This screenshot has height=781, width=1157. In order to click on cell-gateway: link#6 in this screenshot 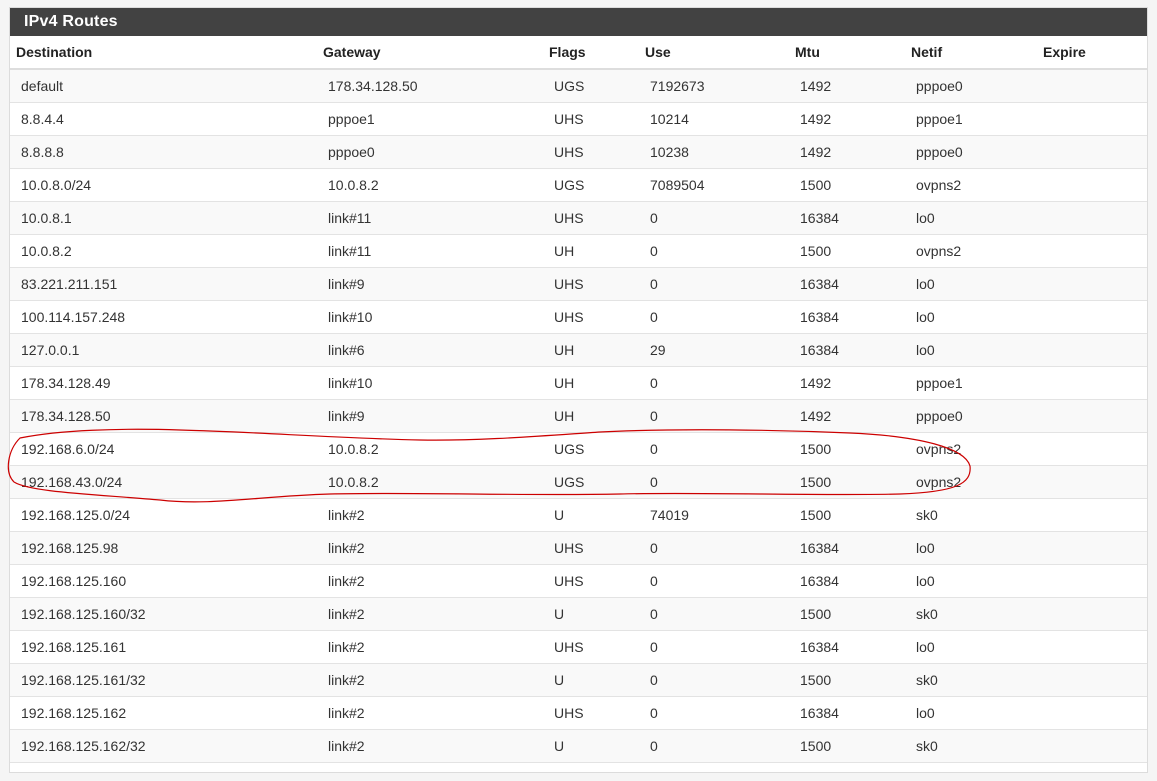, I will do `click(430, 350)`.